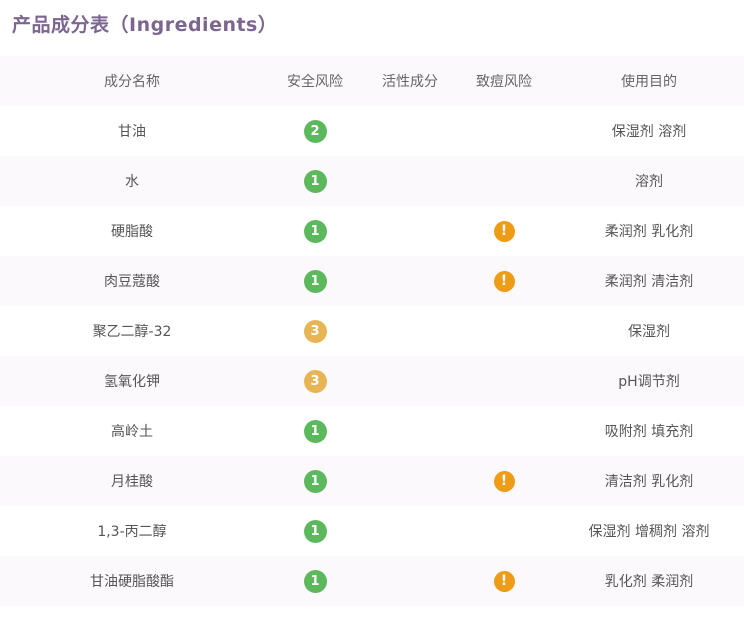 The height and width of the screenshot is (618, 744). What do you see at coordinates (132, 332) in the screenshot?
I see `ingredient-name: 聚乙二醇-32` at bounding box center [132, 332].